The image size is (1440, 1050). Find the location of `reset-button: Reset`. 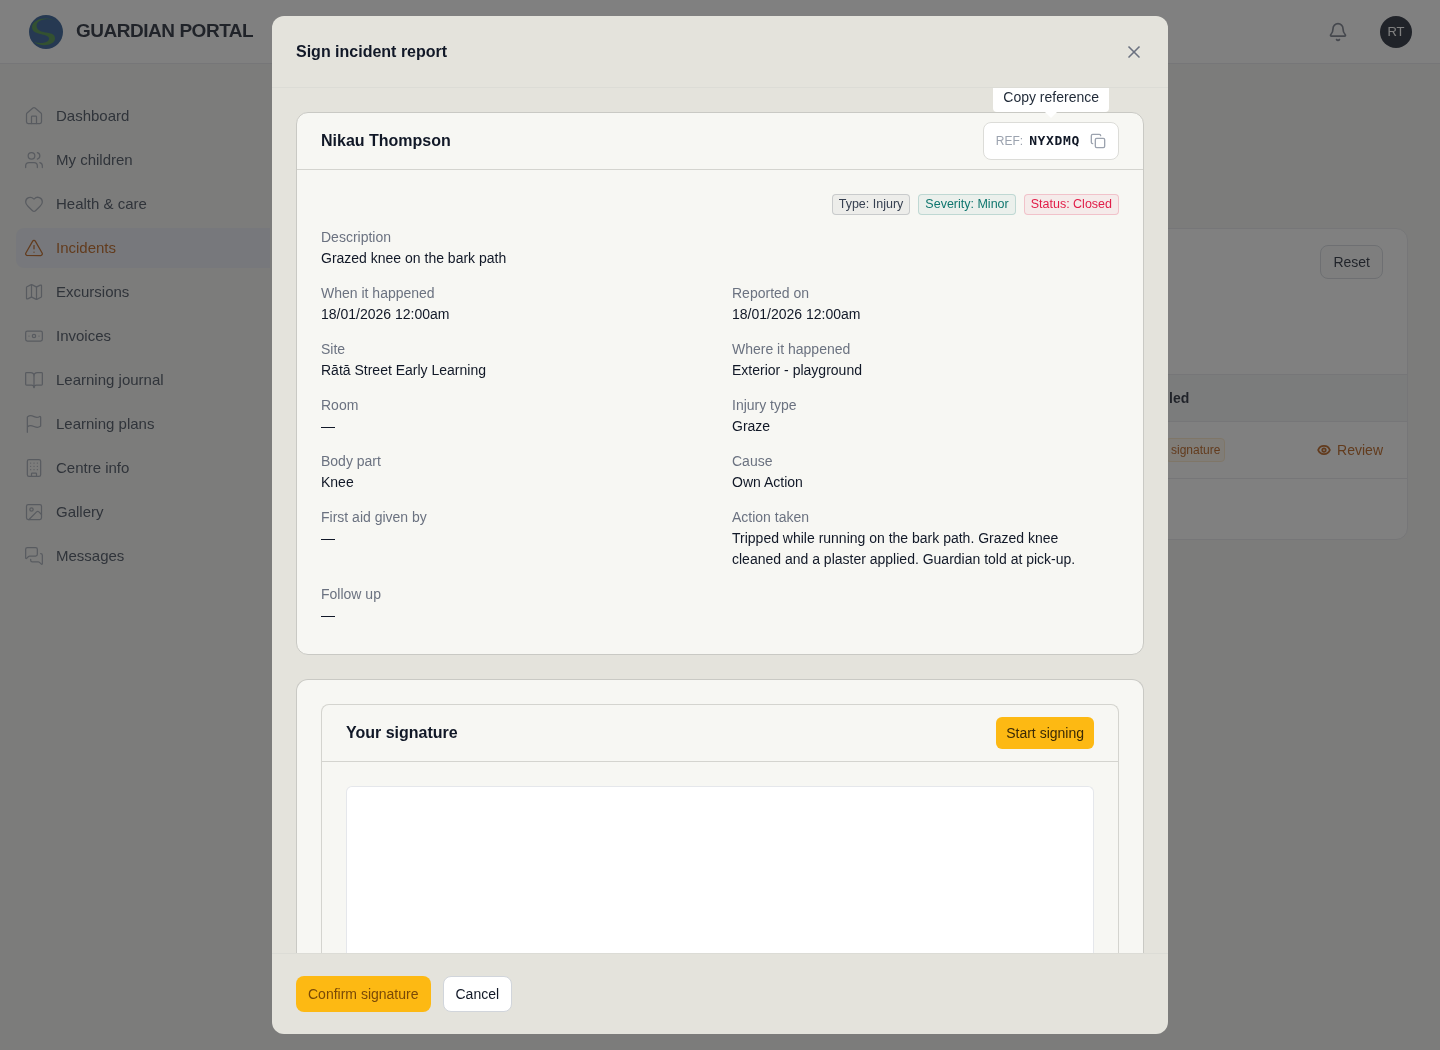

reset-button: Reset is located at coordinates (1351, 262).